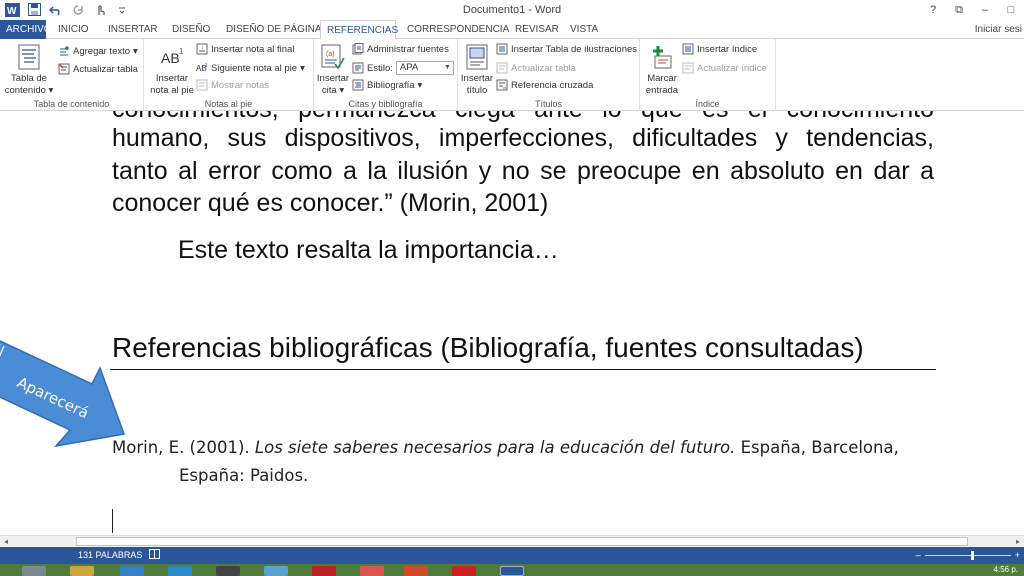  What do you see at coordinates (1018, 541) in the screenshot?
I see `scroll-right-icon: ▸` at bounding box center [1018, 541].